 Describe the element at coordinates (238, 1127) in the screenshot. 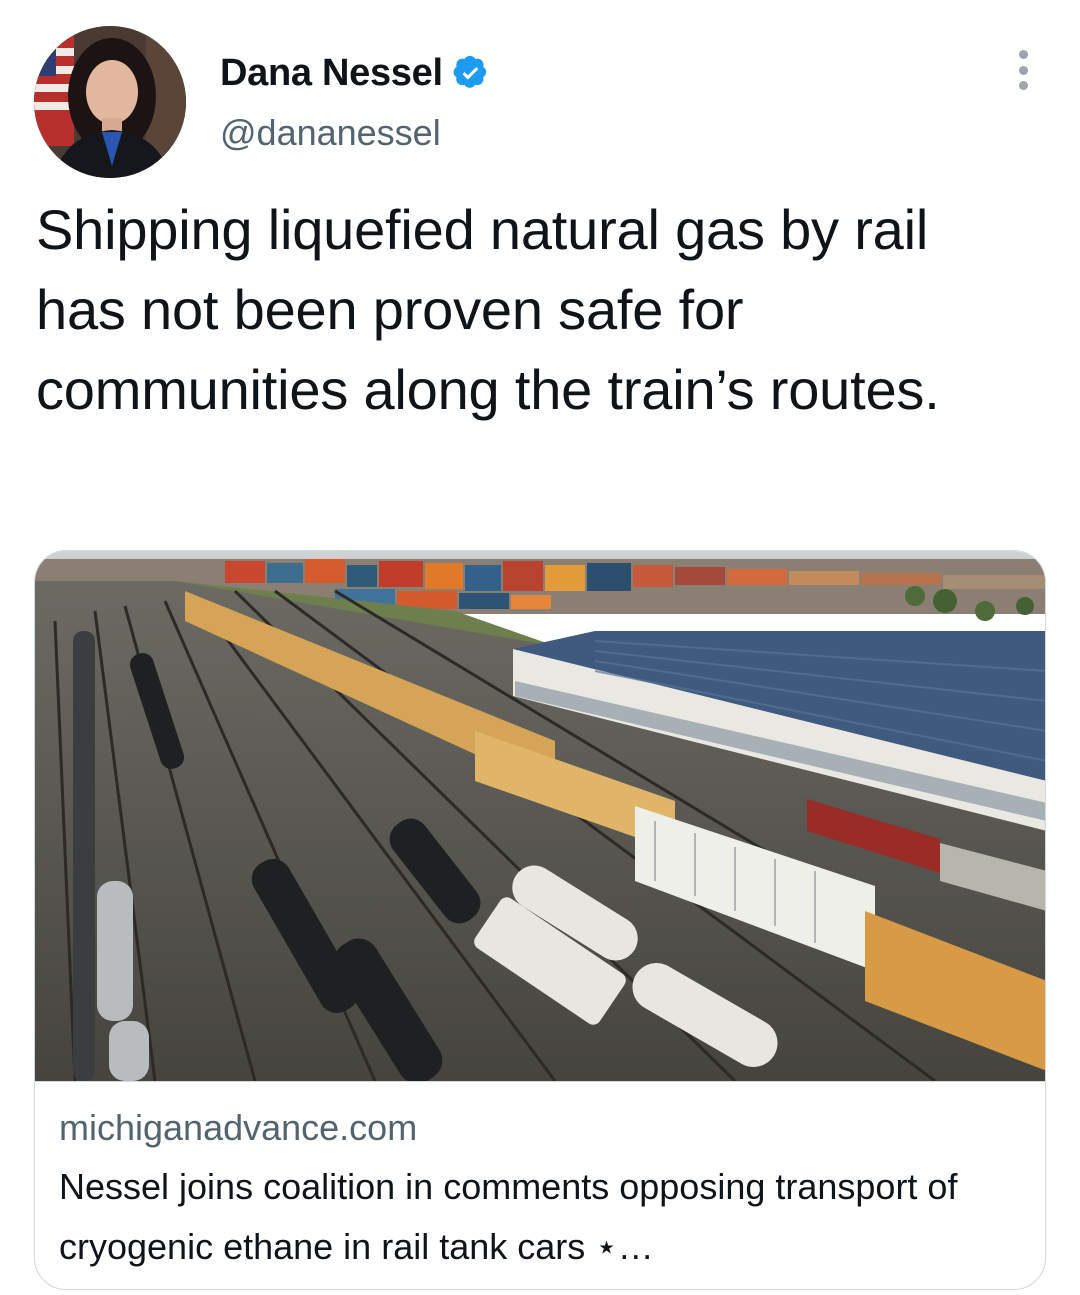

I see `link-card-domain: michiganadvance.com` at that location.